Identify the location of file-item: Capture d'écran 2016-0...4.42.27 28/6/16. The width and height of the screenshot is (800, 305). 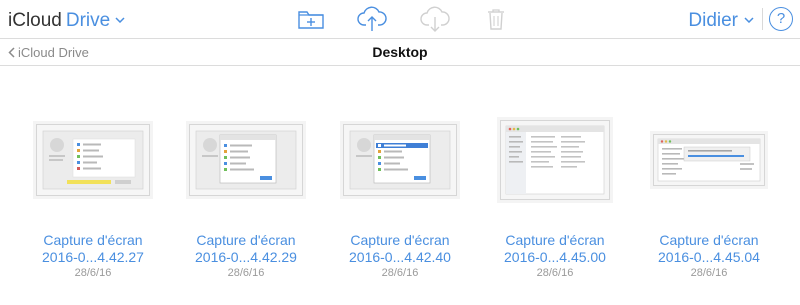
(93, 195).